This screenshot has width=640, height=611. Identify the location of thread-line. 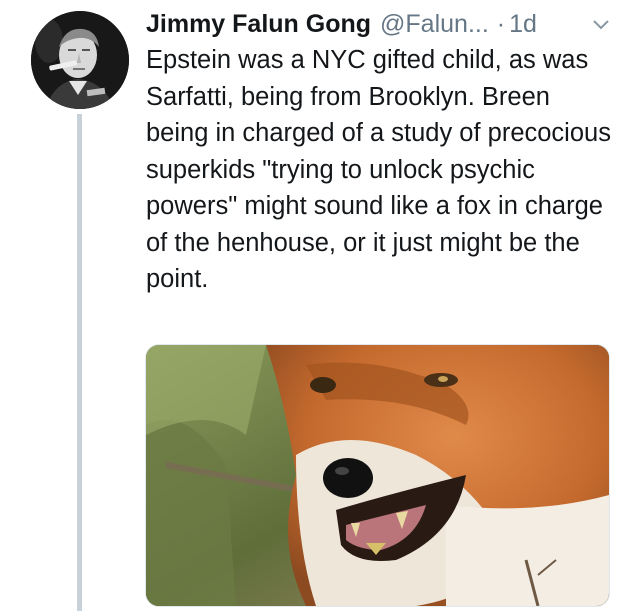
(79, 362).